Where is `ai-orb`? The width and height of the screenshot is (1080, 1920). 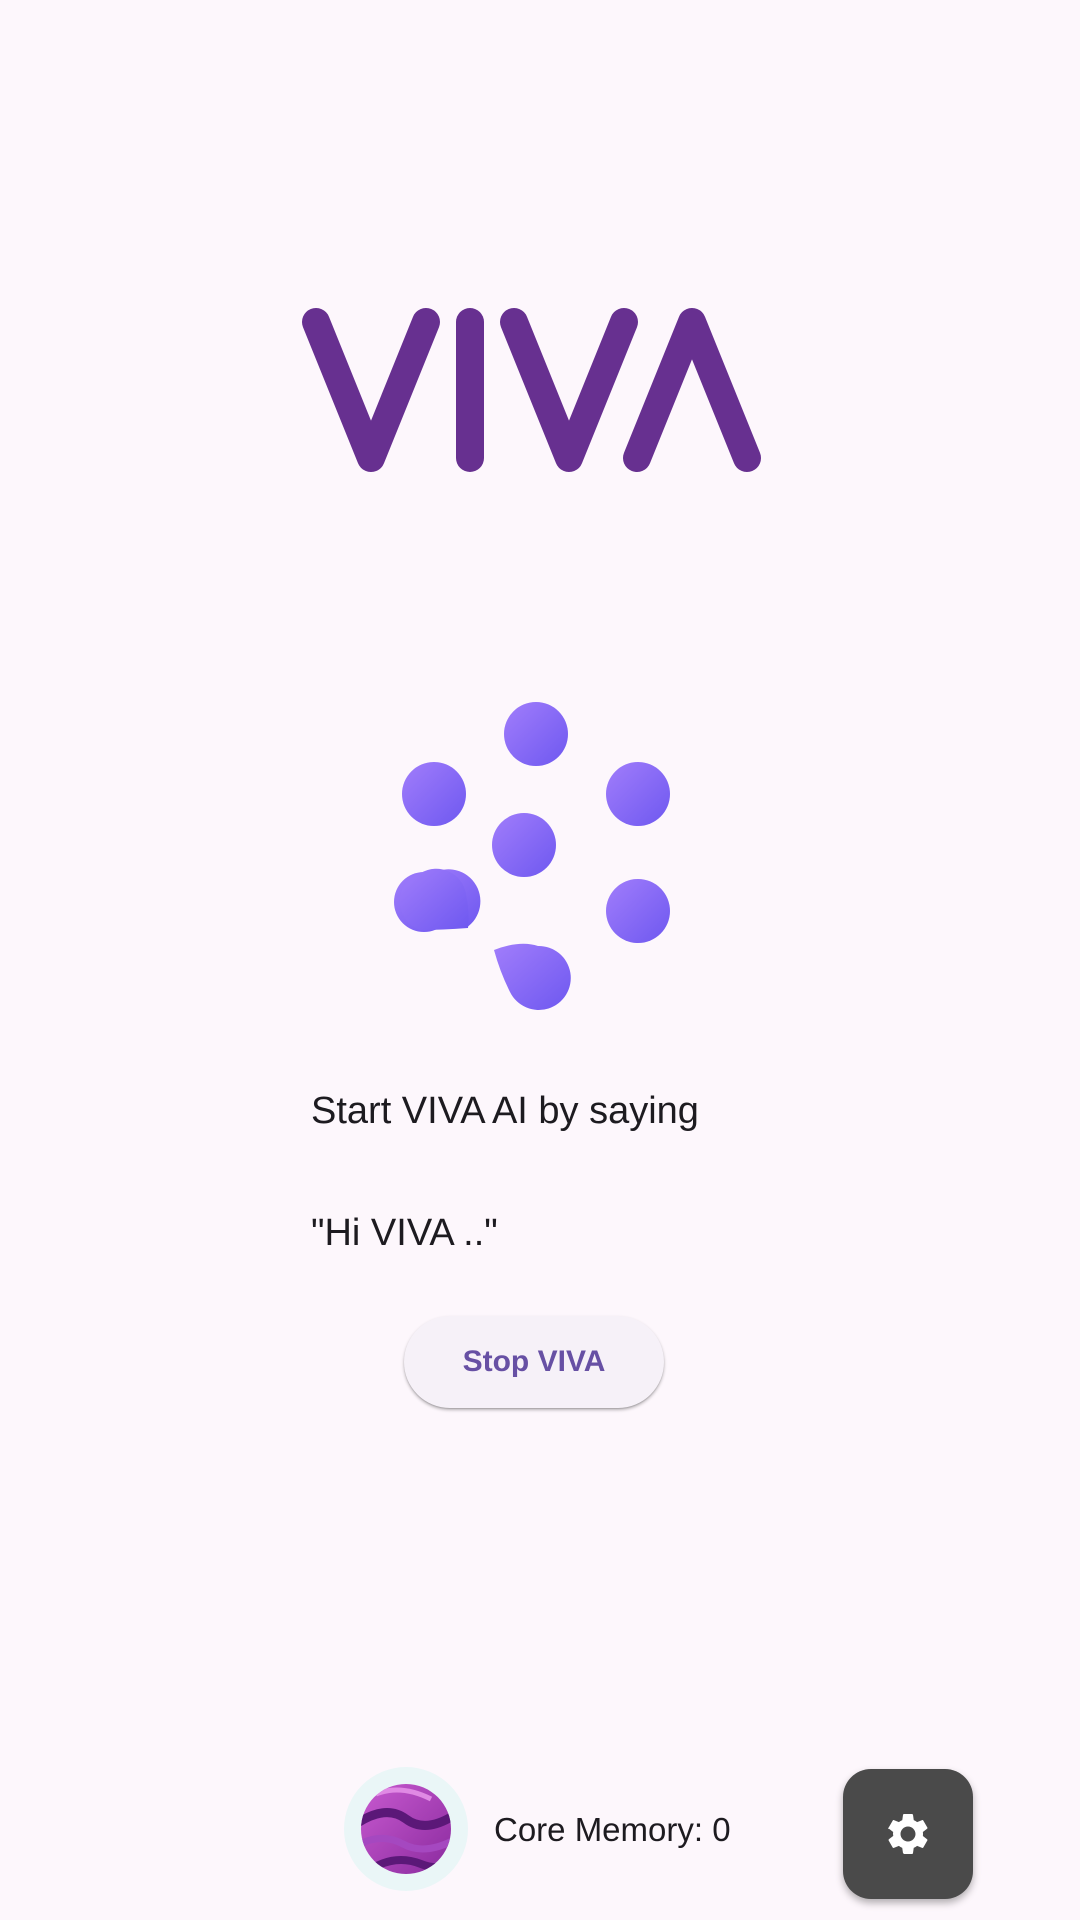 ai-orb is located at coordinates (530, 852).